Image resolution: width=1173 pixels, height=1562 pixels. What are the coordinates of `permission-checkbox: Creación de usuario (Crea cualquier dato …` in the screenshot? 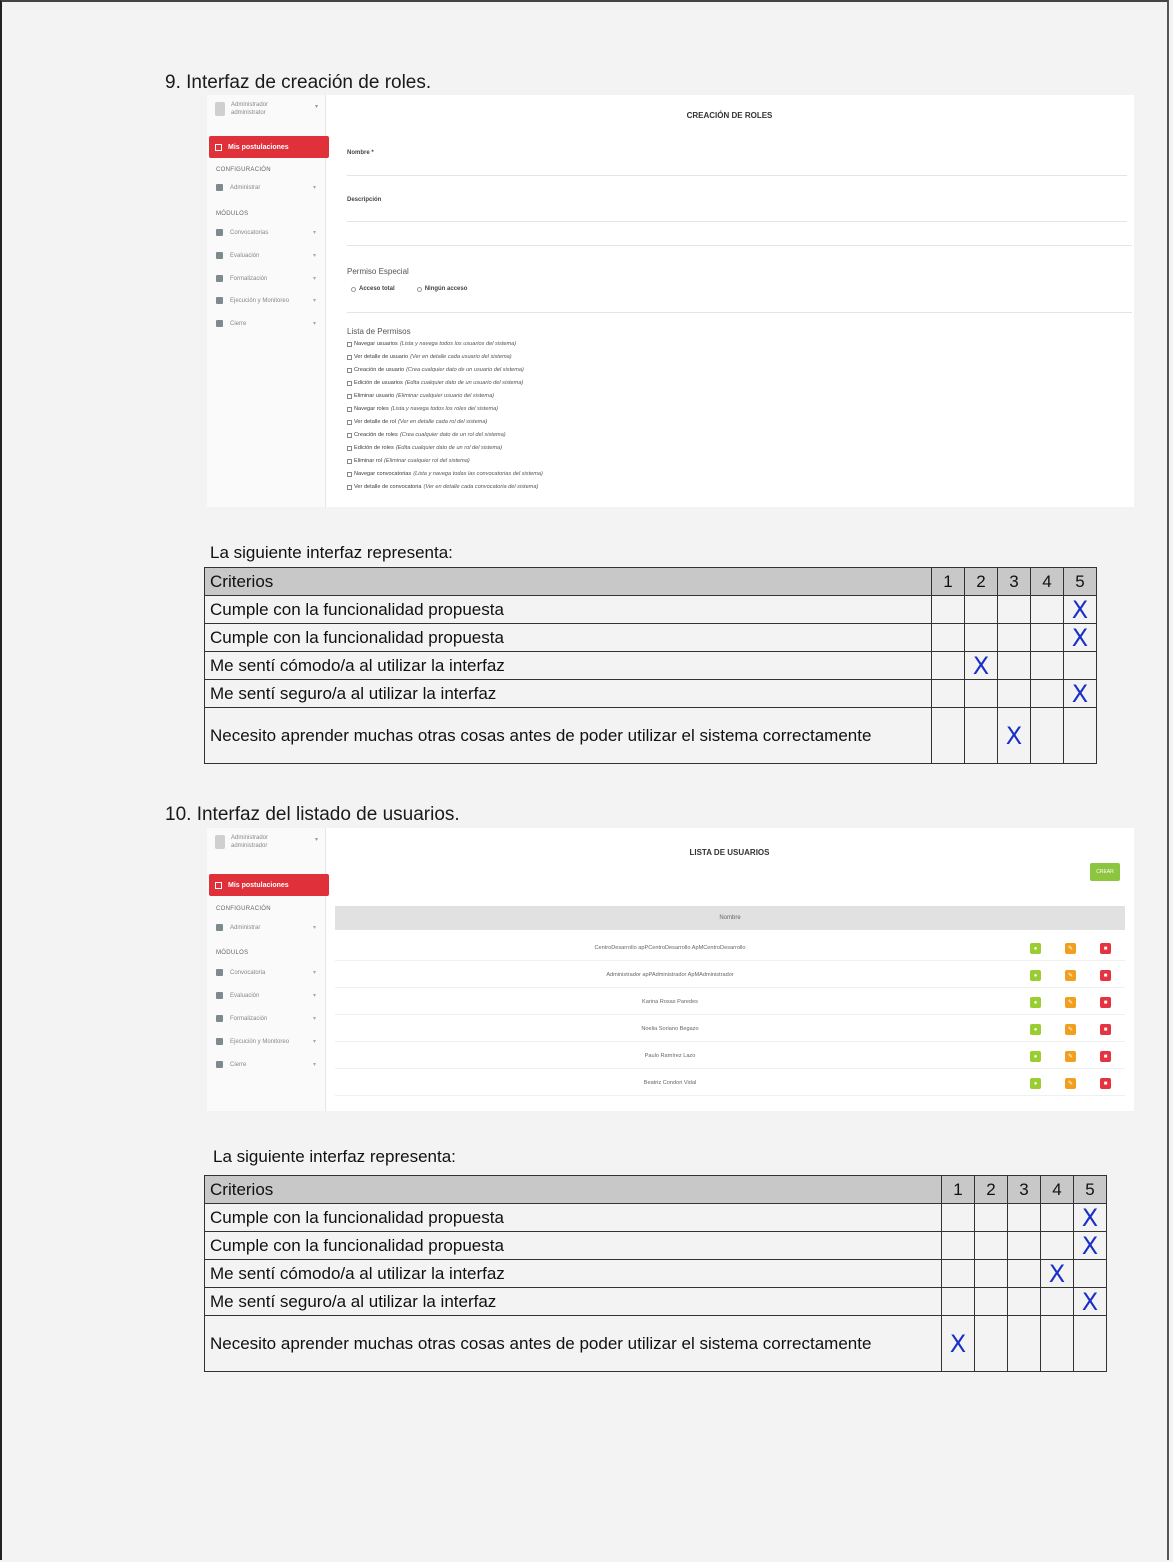 It's located at (435, 370).